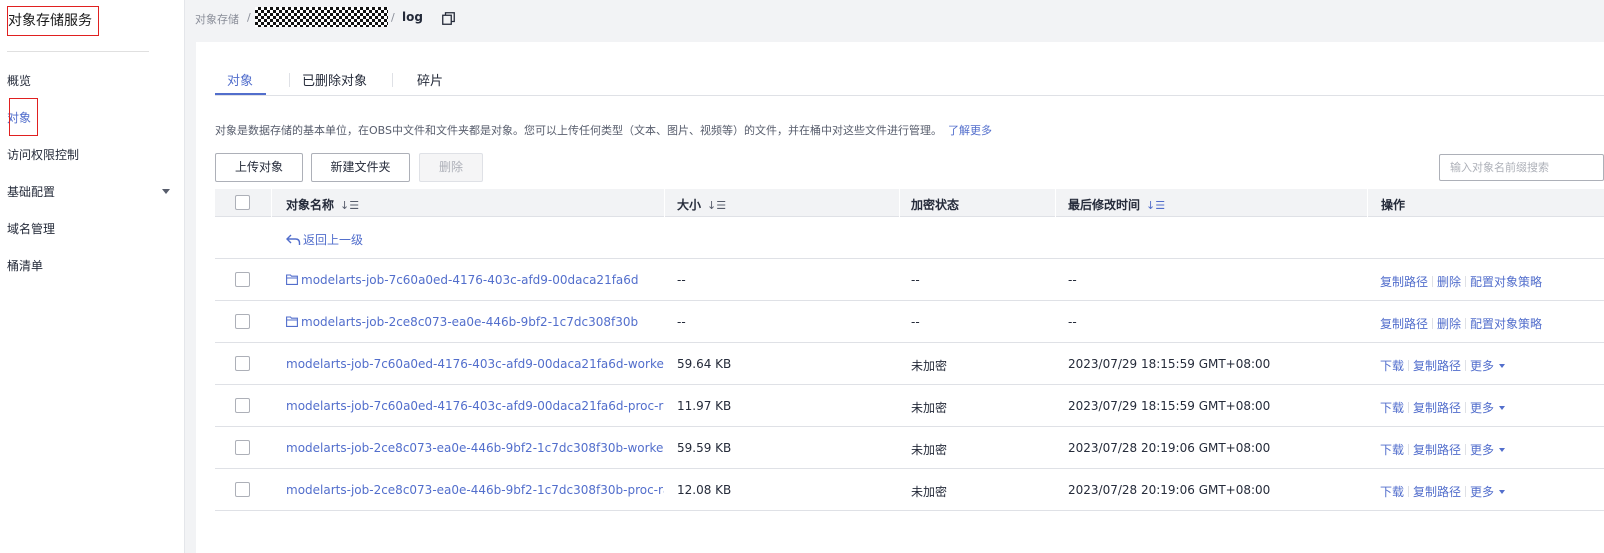 This screenshot has height=553, width=1604. What do you see at coordinates (43, 155) in the screenshot?
I see `sidebar-item-access-control: 访问权限控制` at bounding box center [43, 155].